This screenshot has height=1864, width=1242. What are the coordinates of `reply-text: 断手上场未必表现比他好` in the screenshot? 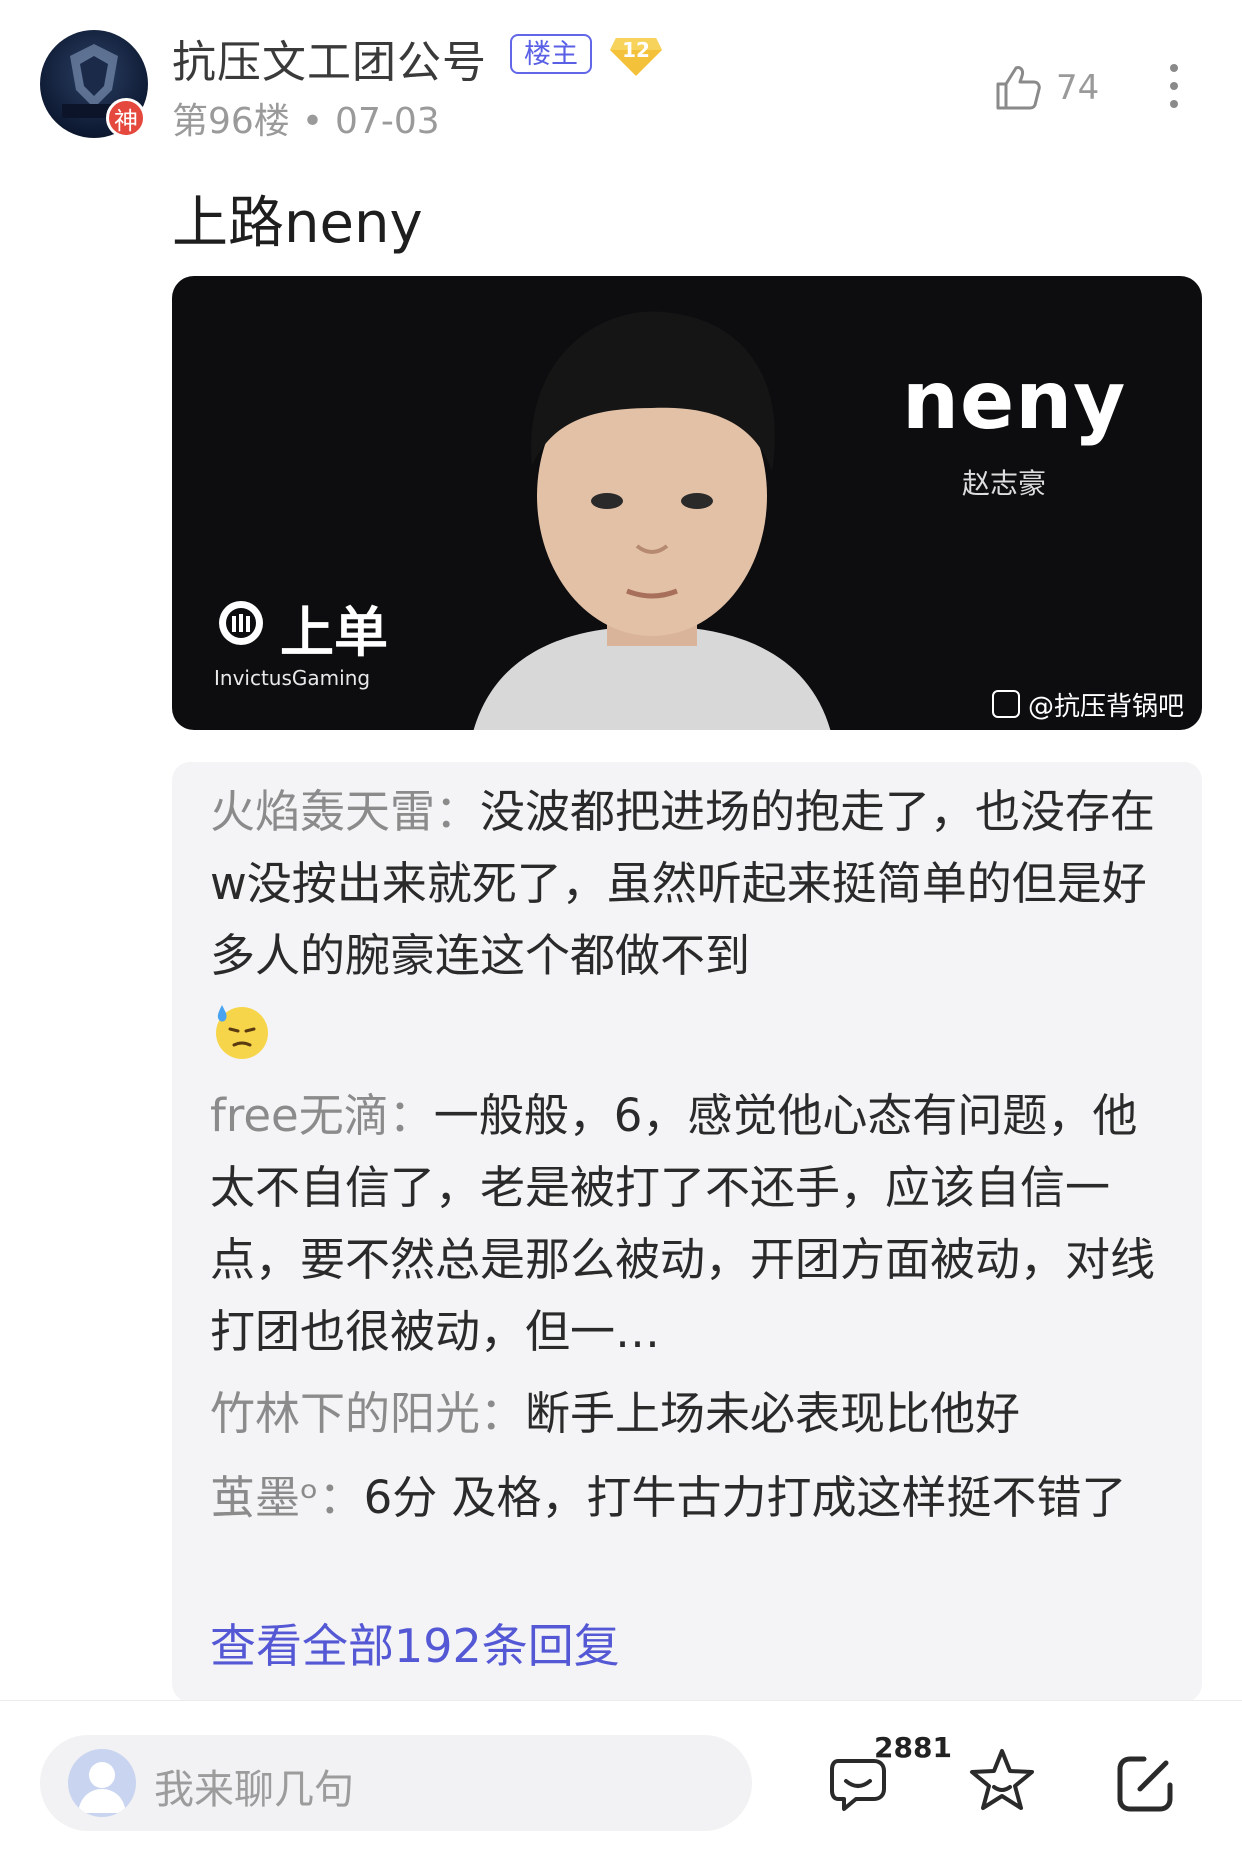 It's located at (773, 1413).